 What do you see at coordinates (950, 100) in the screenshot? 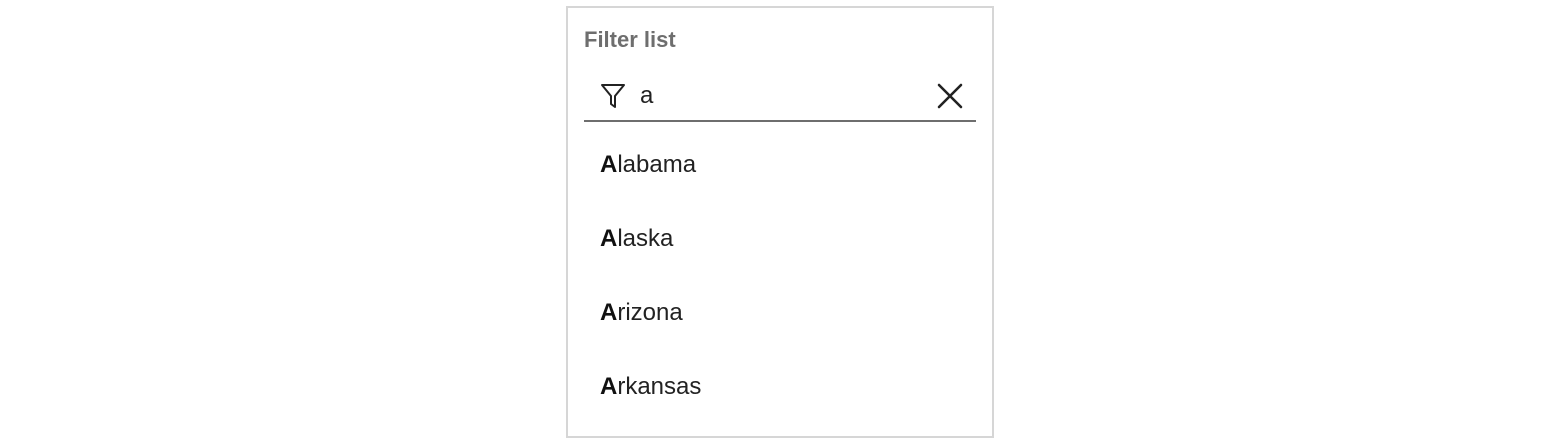
I see `close-icon` at bounding box center [950, 100].